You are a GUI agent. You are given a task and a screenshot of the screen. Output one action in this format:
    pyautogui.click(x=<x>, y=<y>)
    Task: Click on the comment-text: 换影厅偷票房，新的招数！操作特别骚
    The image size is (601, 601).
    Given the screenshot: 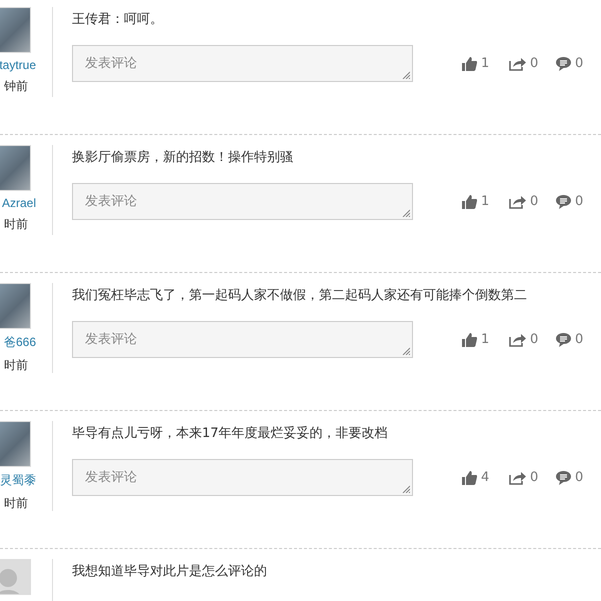 What is the action you would take?
    pyautogui.click(x=183, y=157)
    